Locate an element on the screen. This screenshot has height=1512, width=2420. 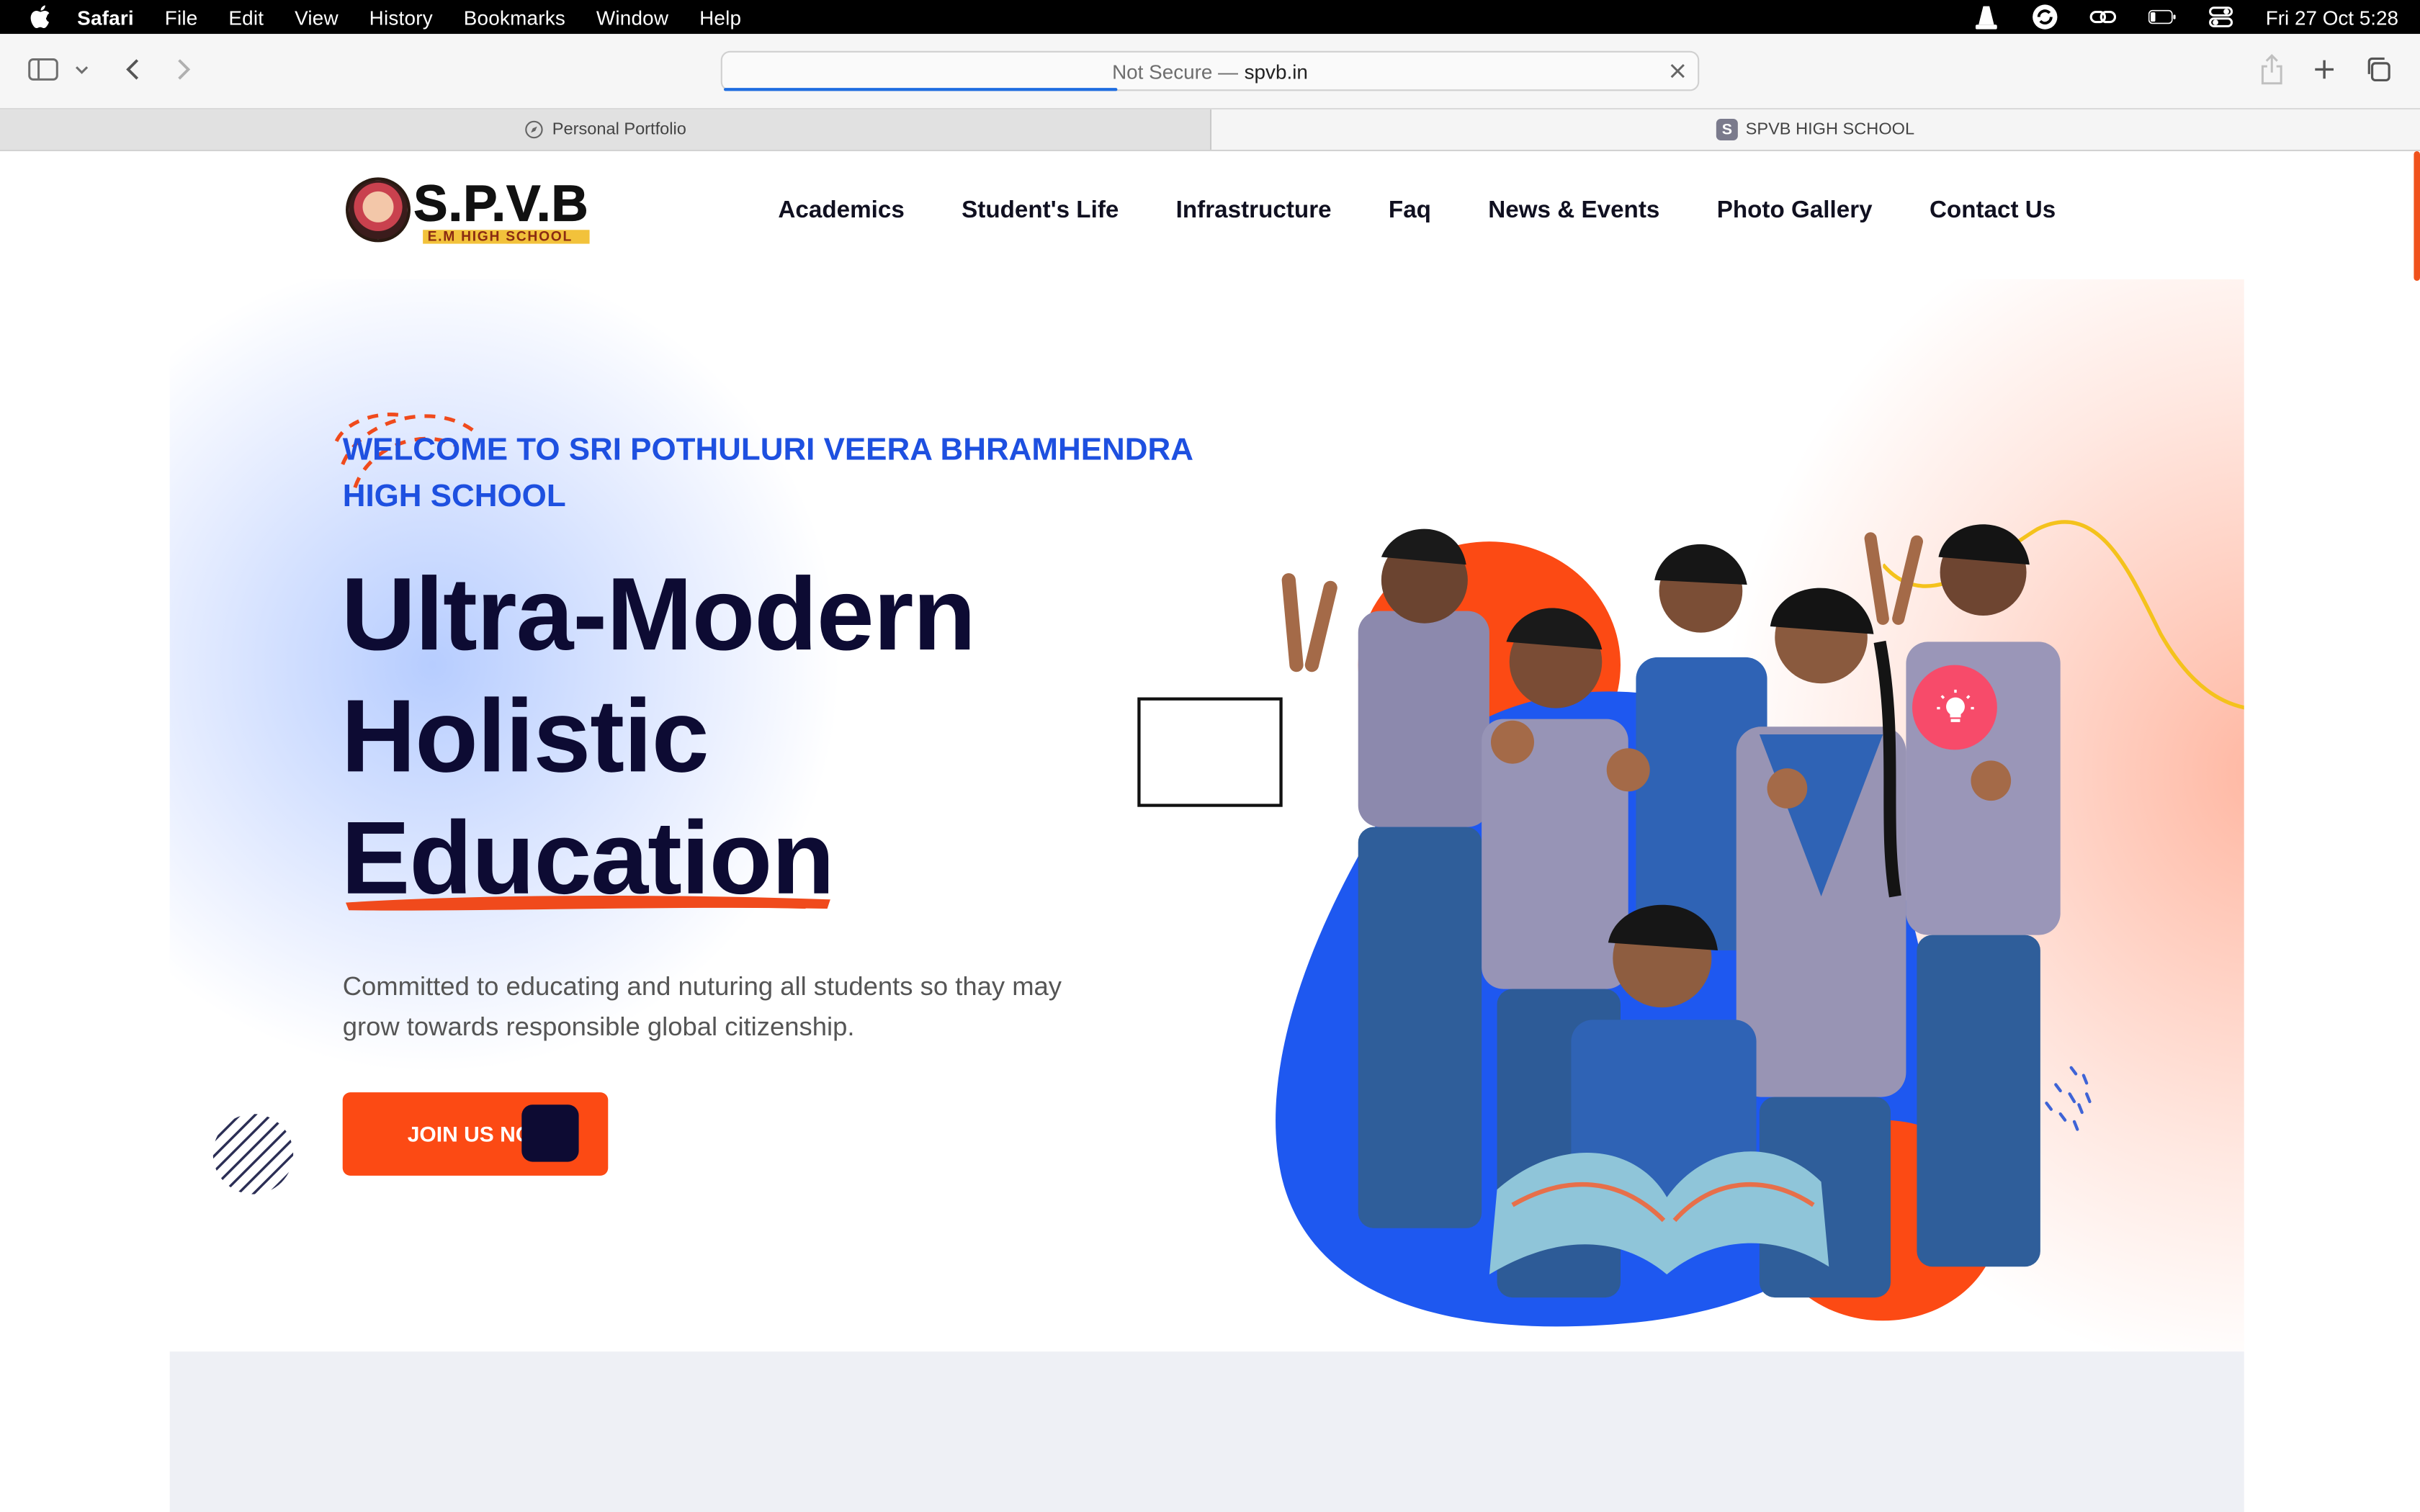
striped-circle-decoration is located at coordinates (253, 1154).